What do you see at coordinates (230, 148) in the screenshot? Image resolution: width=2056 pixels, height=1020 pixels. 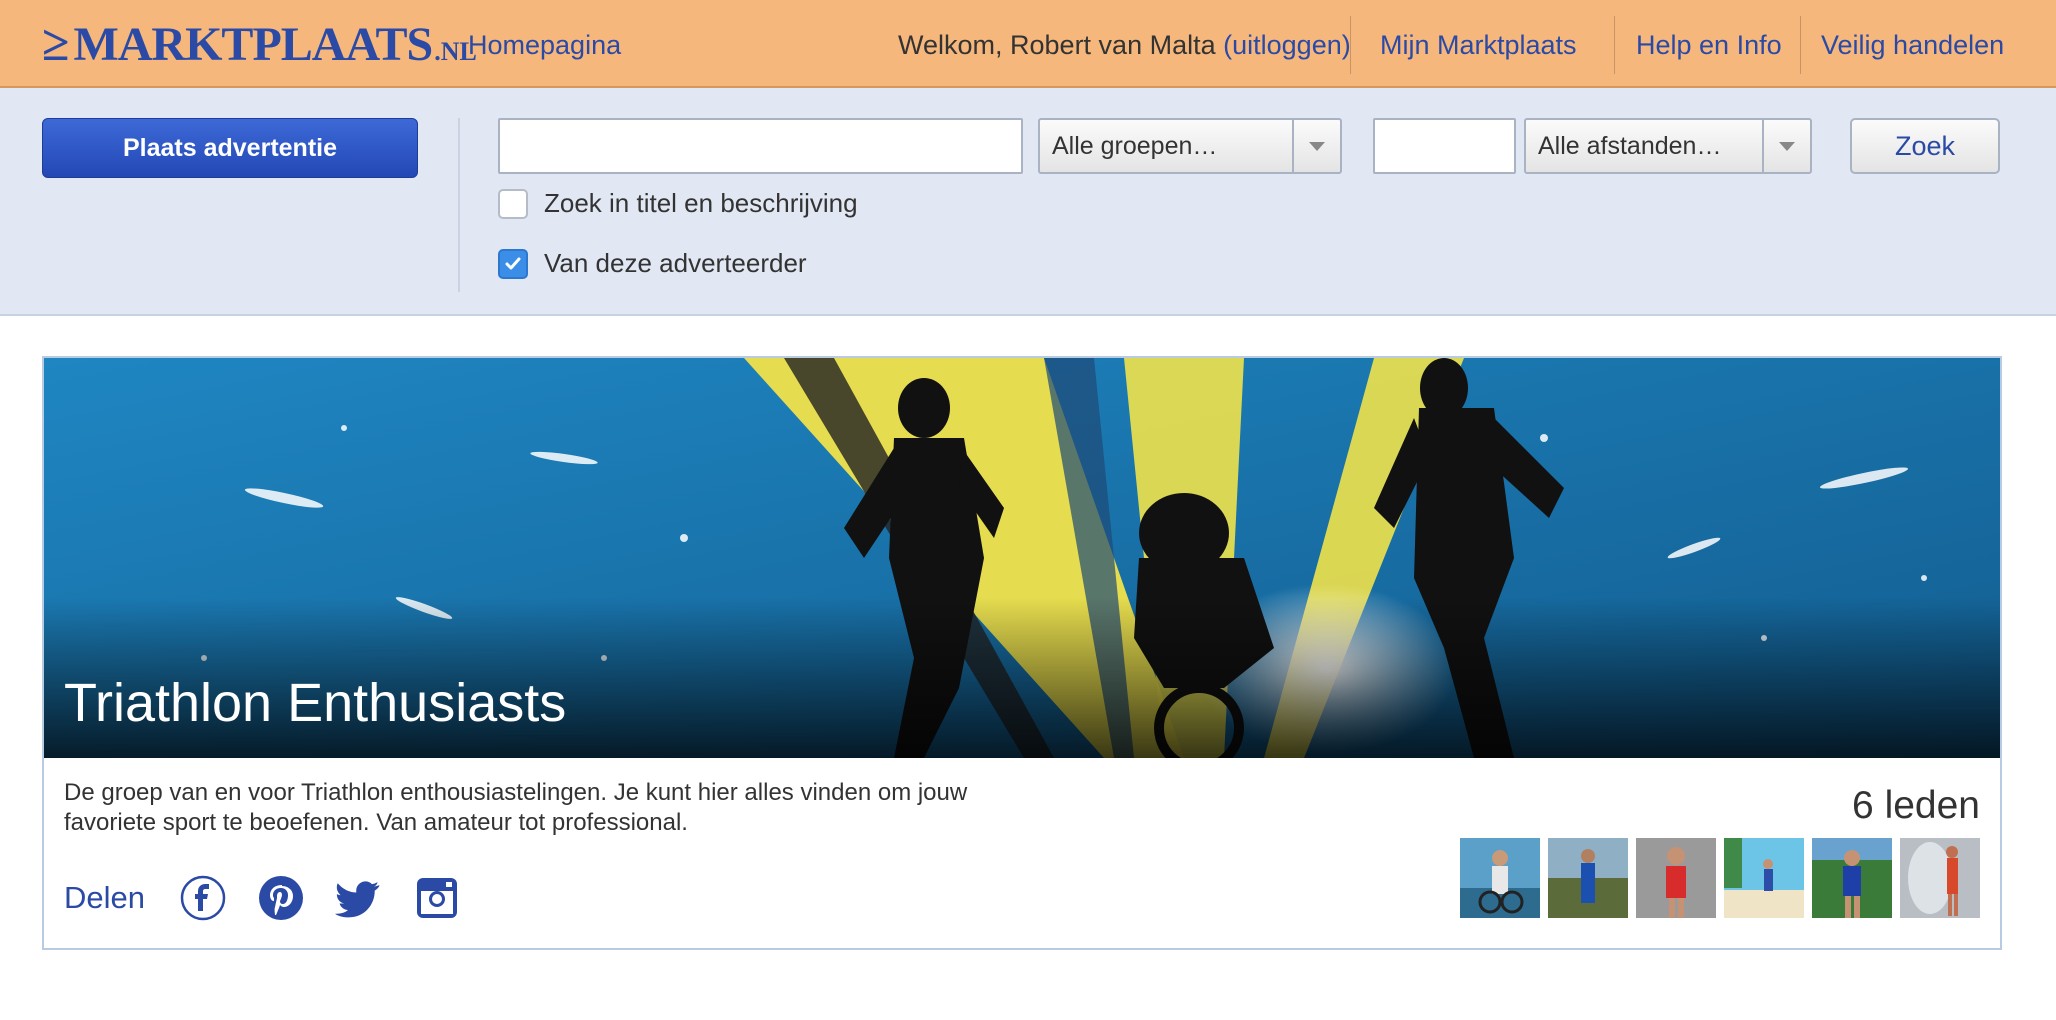 I see `place-ad-button: Plaats advertentie` at bounding box center [230, 148].